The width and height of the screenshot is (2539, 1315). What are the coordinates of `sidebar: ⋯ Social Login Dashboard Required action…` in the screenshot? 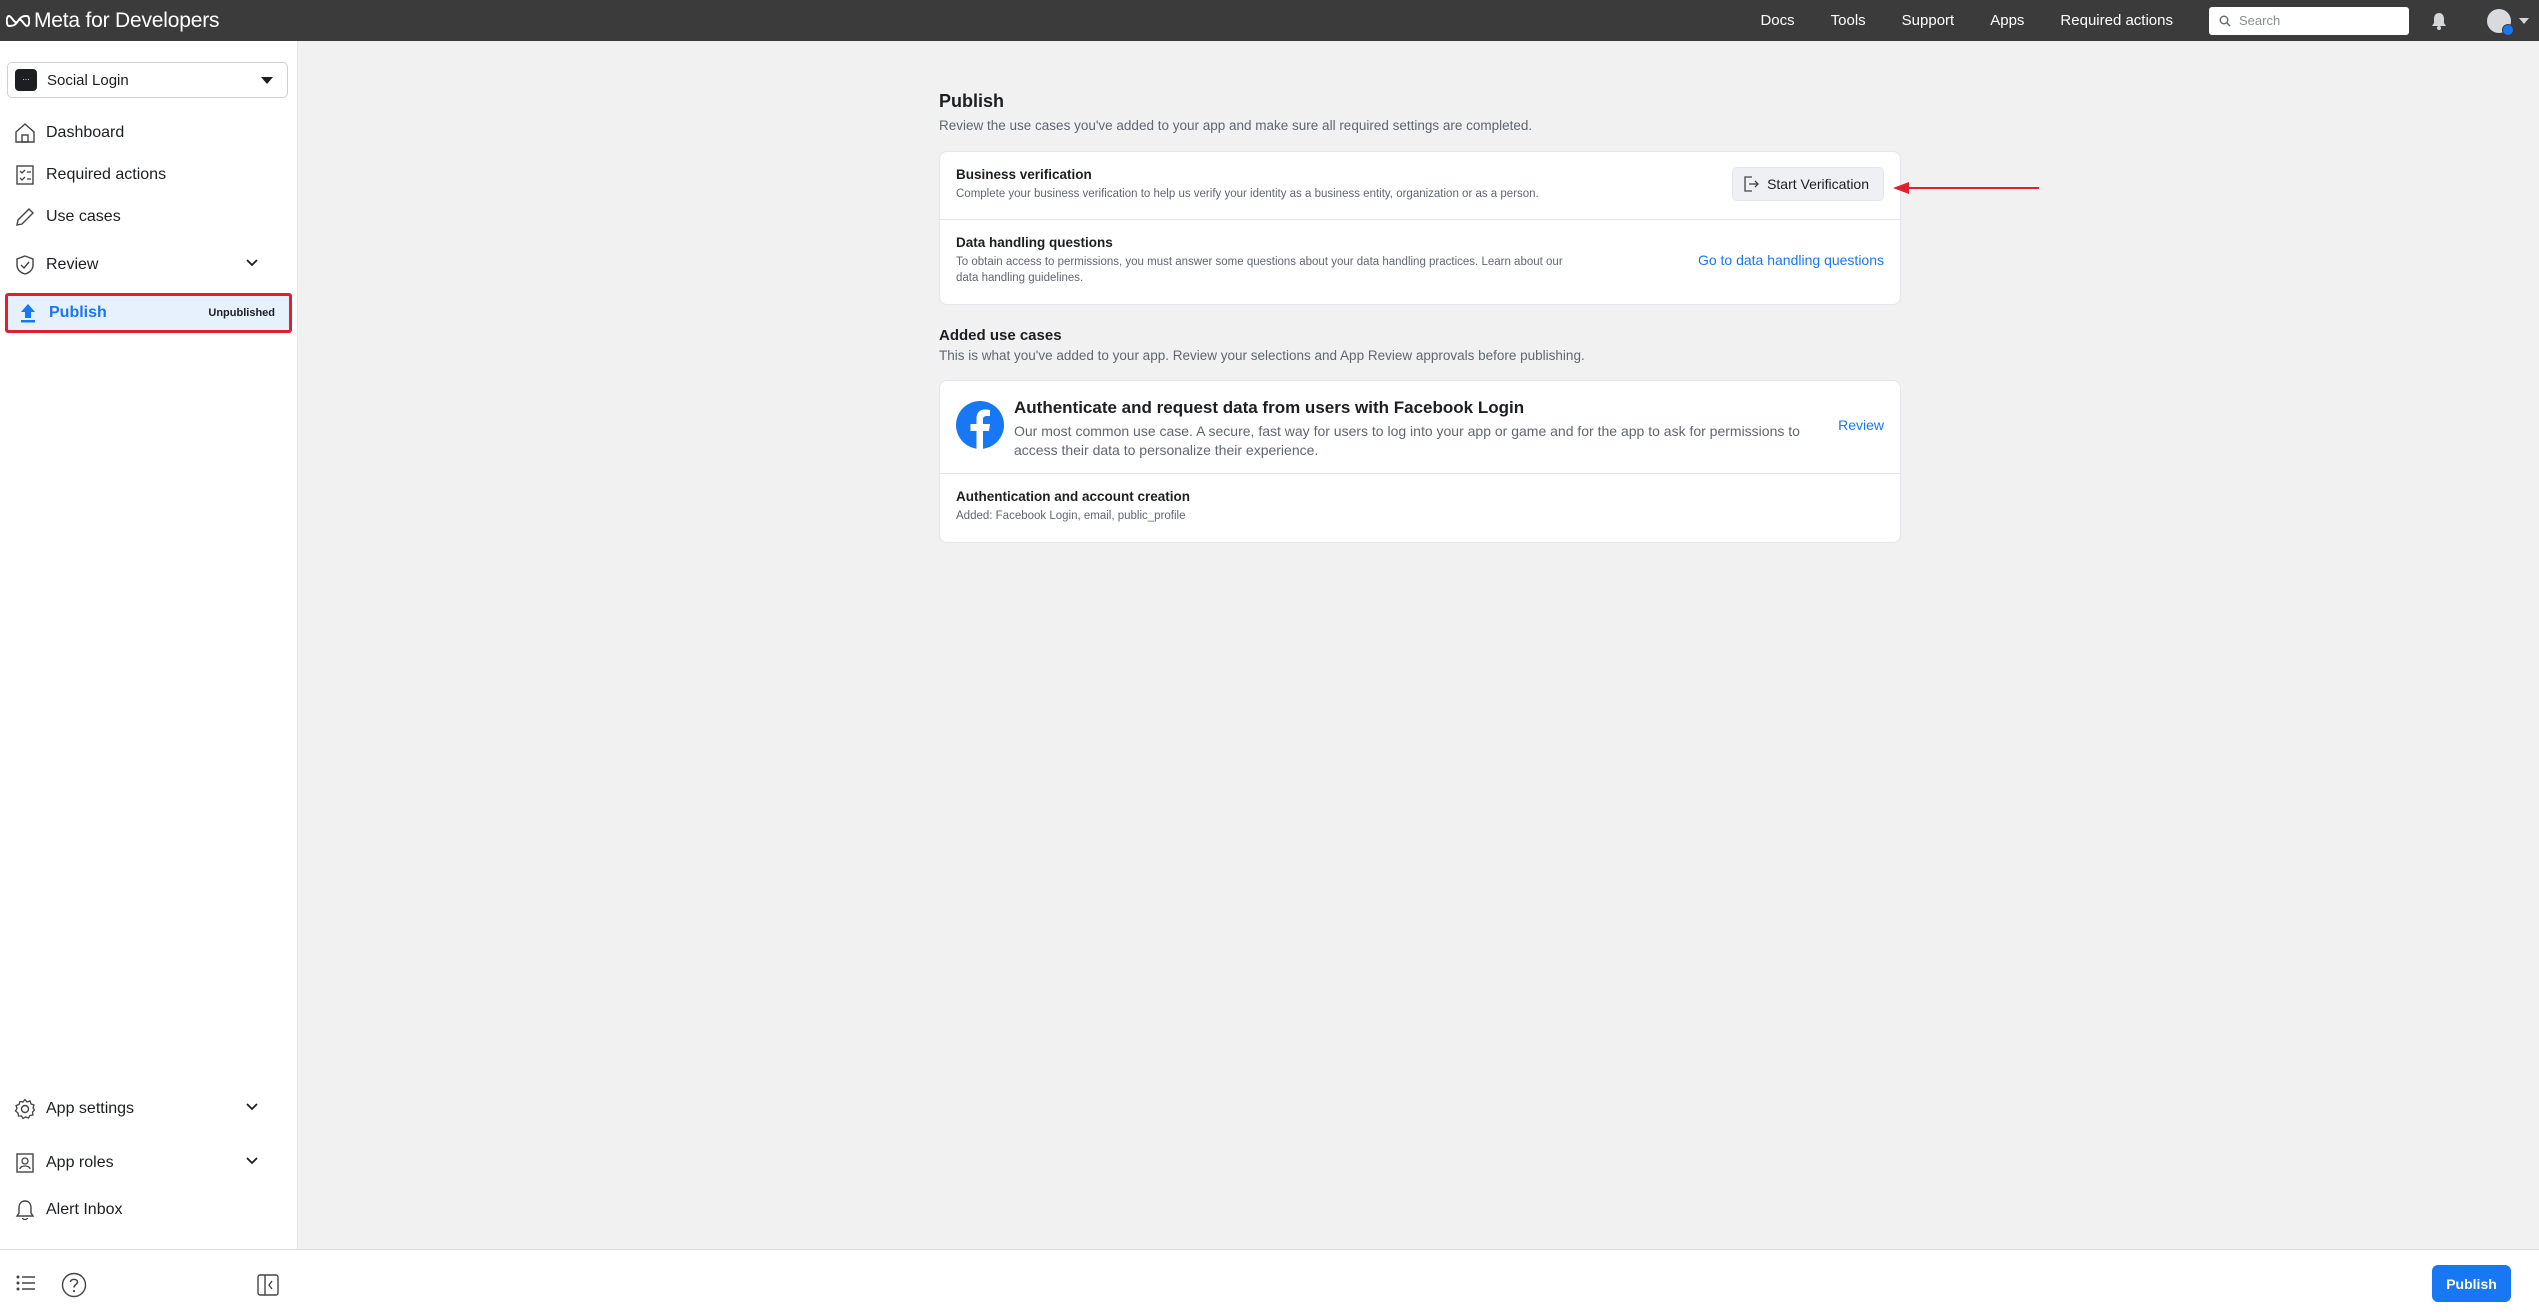 It's located at (149, 645).